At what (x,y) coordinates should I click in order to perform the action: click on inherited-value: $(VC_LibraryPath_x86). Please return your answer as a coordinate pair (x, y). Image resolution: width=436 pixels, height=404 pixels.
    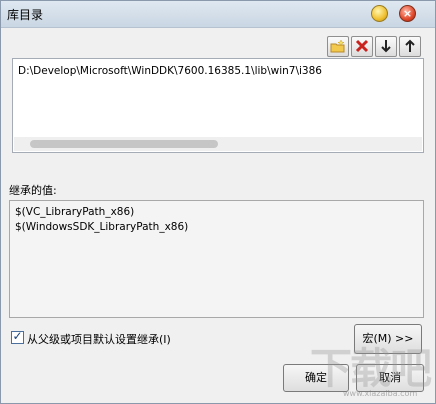
    Looking at the image, I should click on (75, 212).